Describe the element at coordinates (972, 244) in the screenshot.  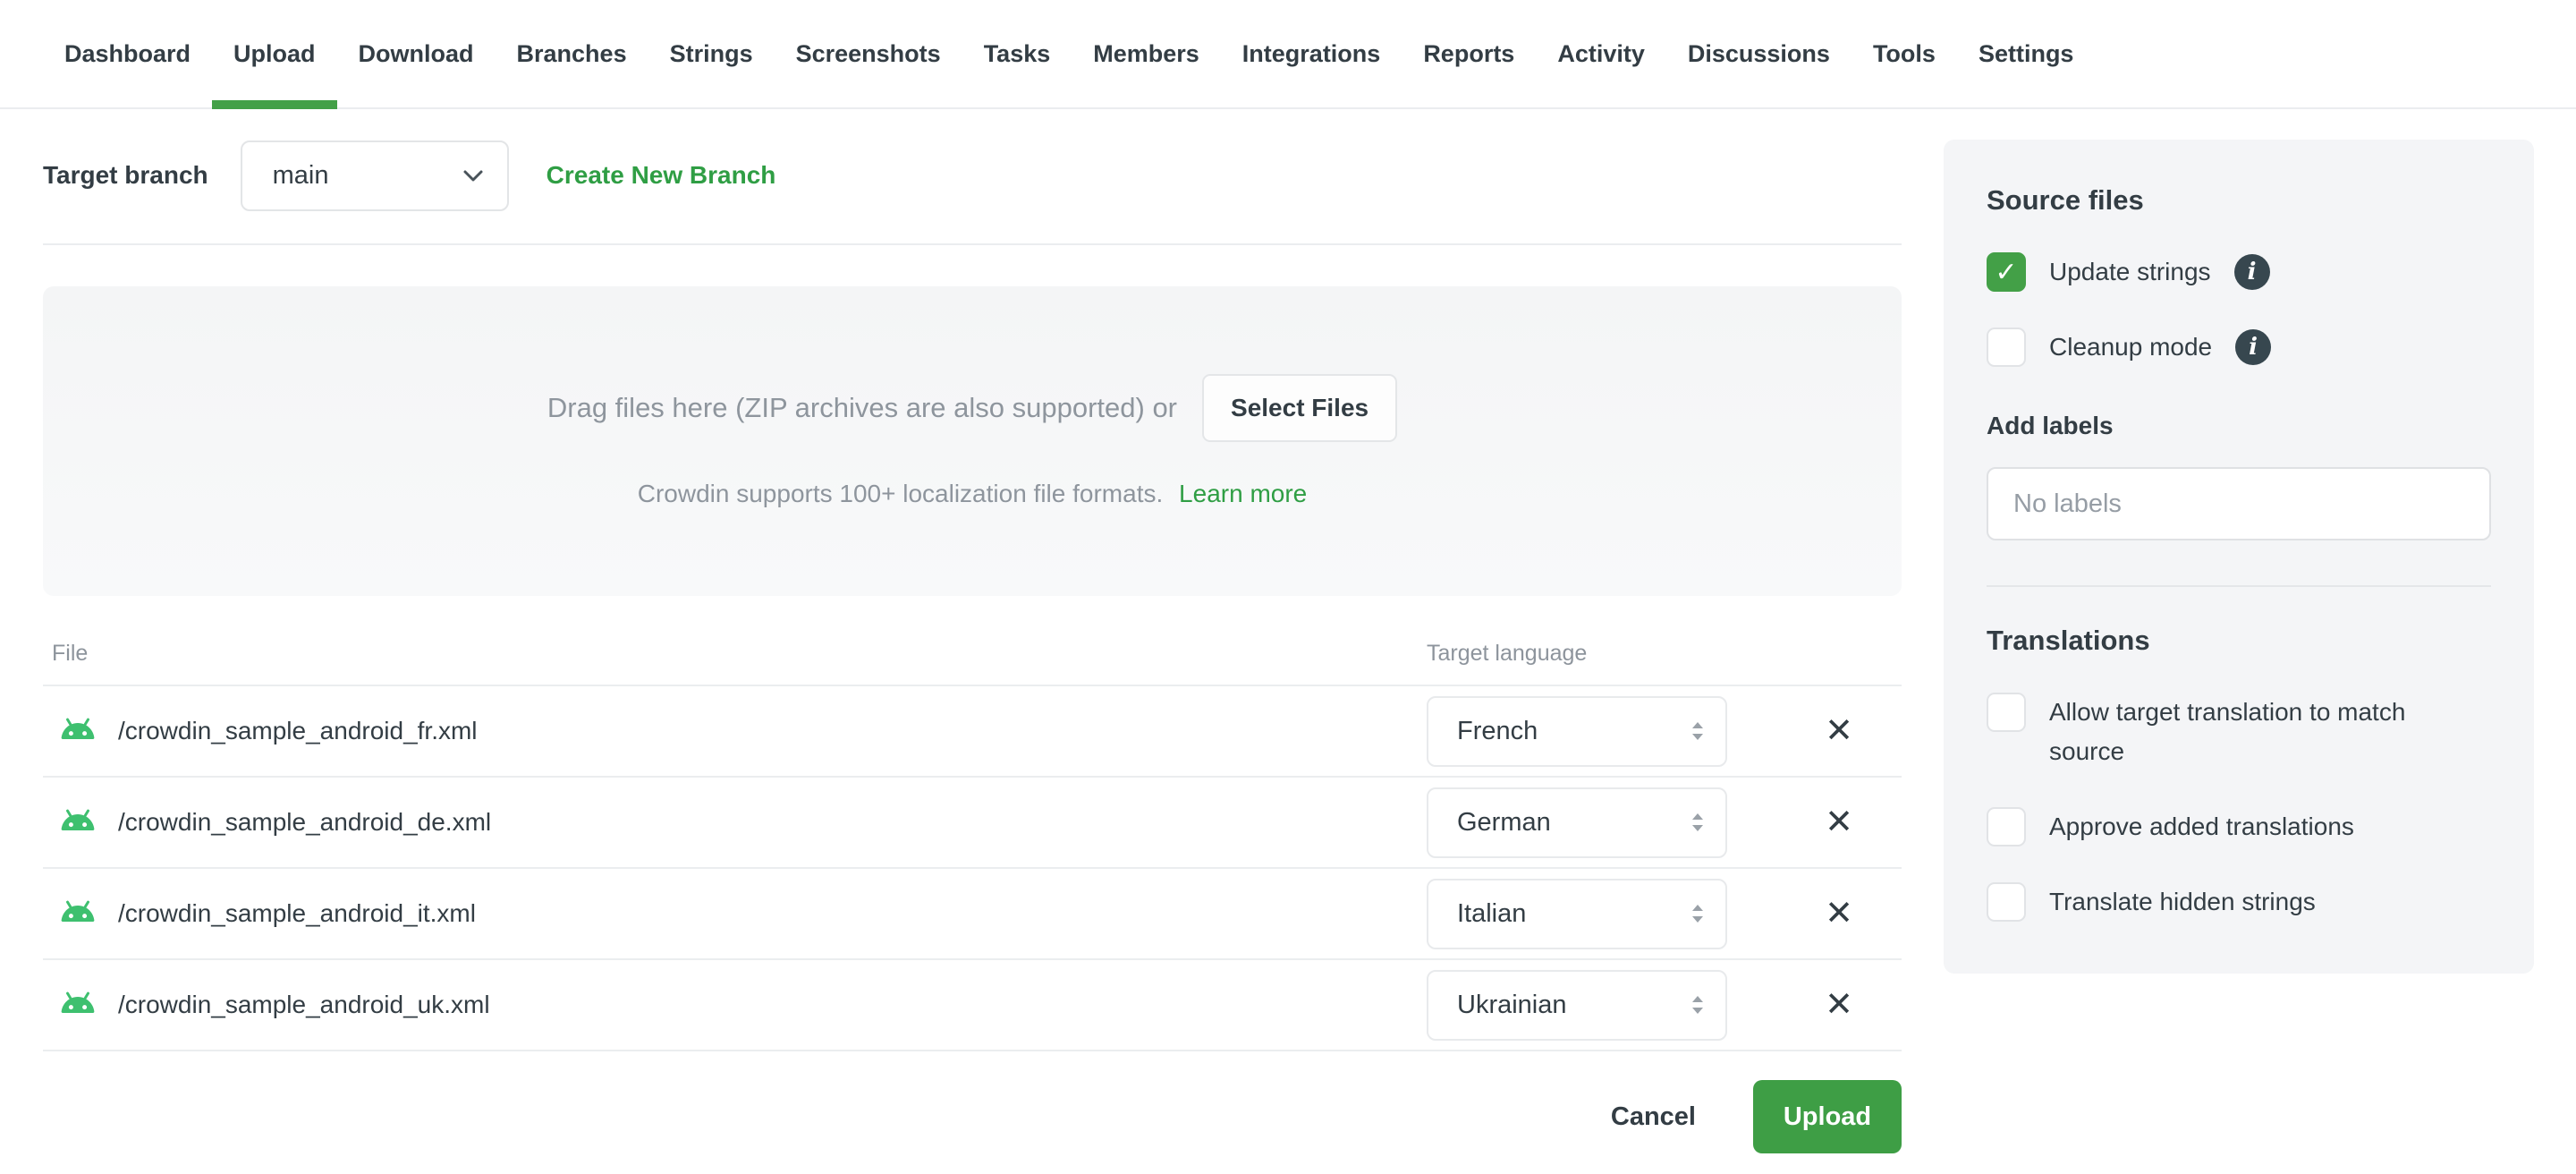
I see `section-divider` at that location.